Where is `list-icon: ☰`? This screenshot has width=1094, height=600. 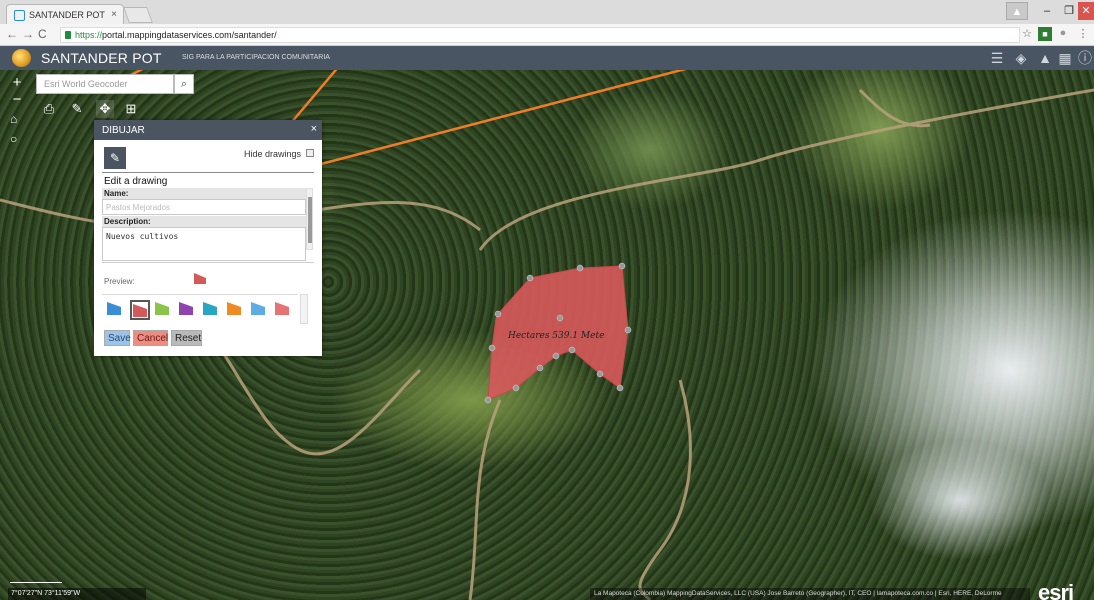
list-icon: ☰ is located at coordinates (997, 58).